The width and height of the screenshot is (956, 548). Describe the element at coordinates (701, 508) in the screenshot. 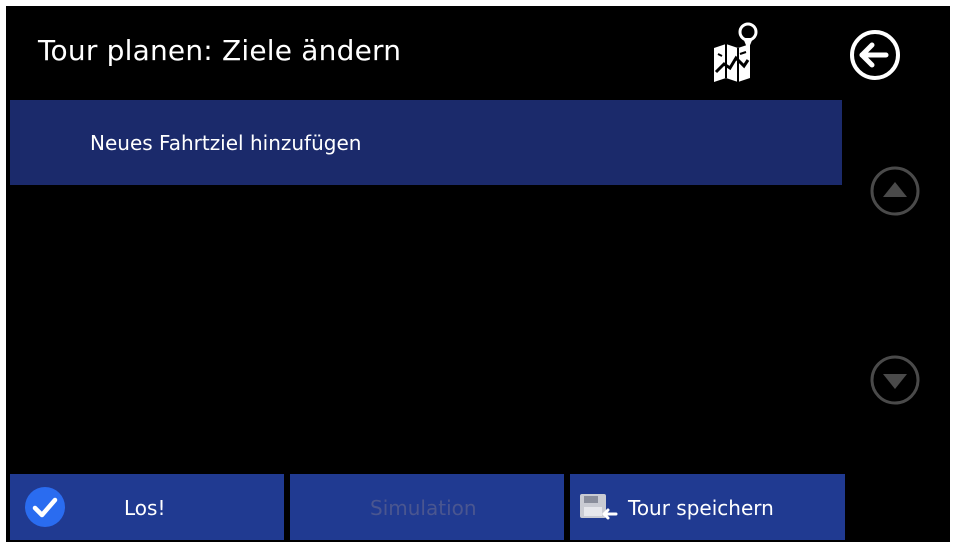

I see `save-tour-button-label: Tour speichern` at that location.